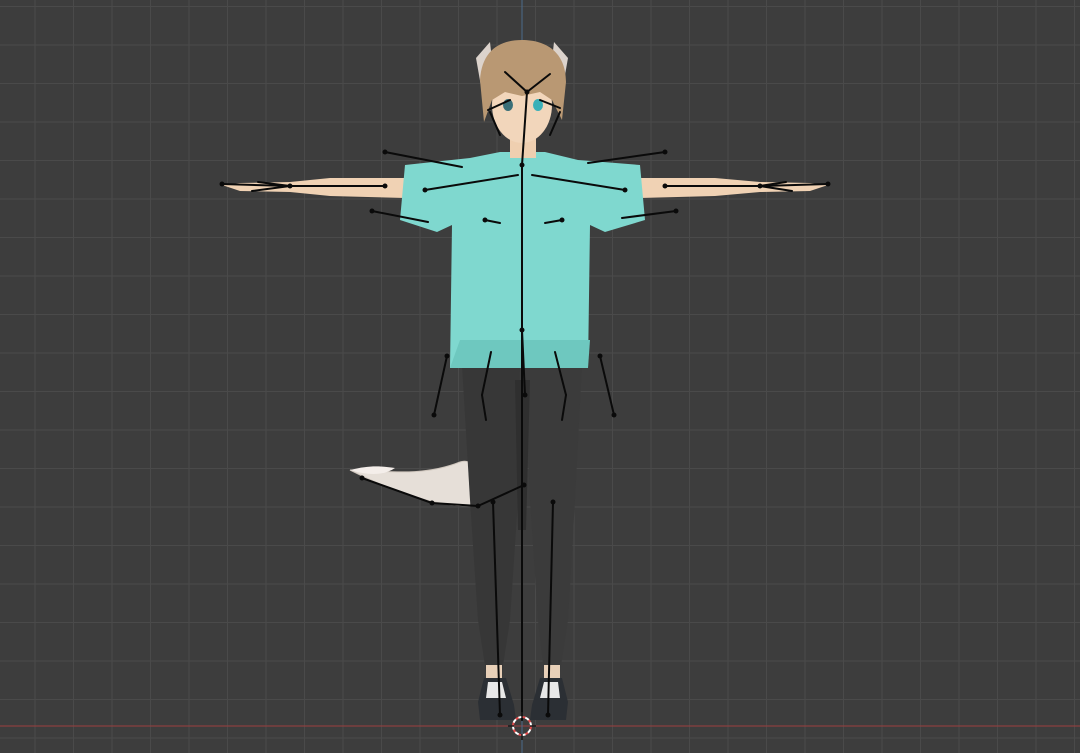 The image size is (1080, 753). I want to click on shirt-shade, so click(520, 354).